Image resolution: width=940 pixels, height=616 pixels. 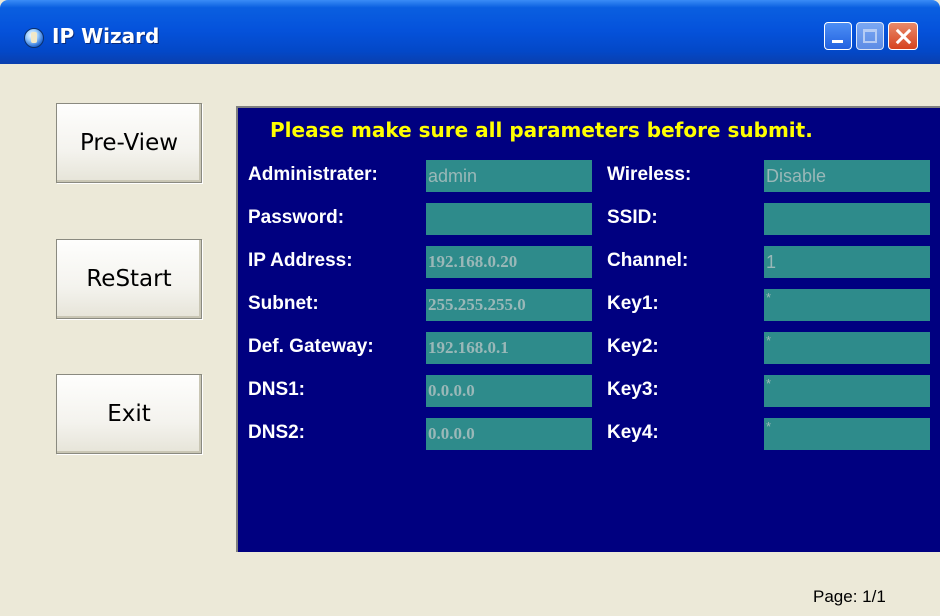 What do you see at coordinates (313, 174) in the screenshot?
I see `administrator-label: Administrater:` at bounding box center [313, 174].